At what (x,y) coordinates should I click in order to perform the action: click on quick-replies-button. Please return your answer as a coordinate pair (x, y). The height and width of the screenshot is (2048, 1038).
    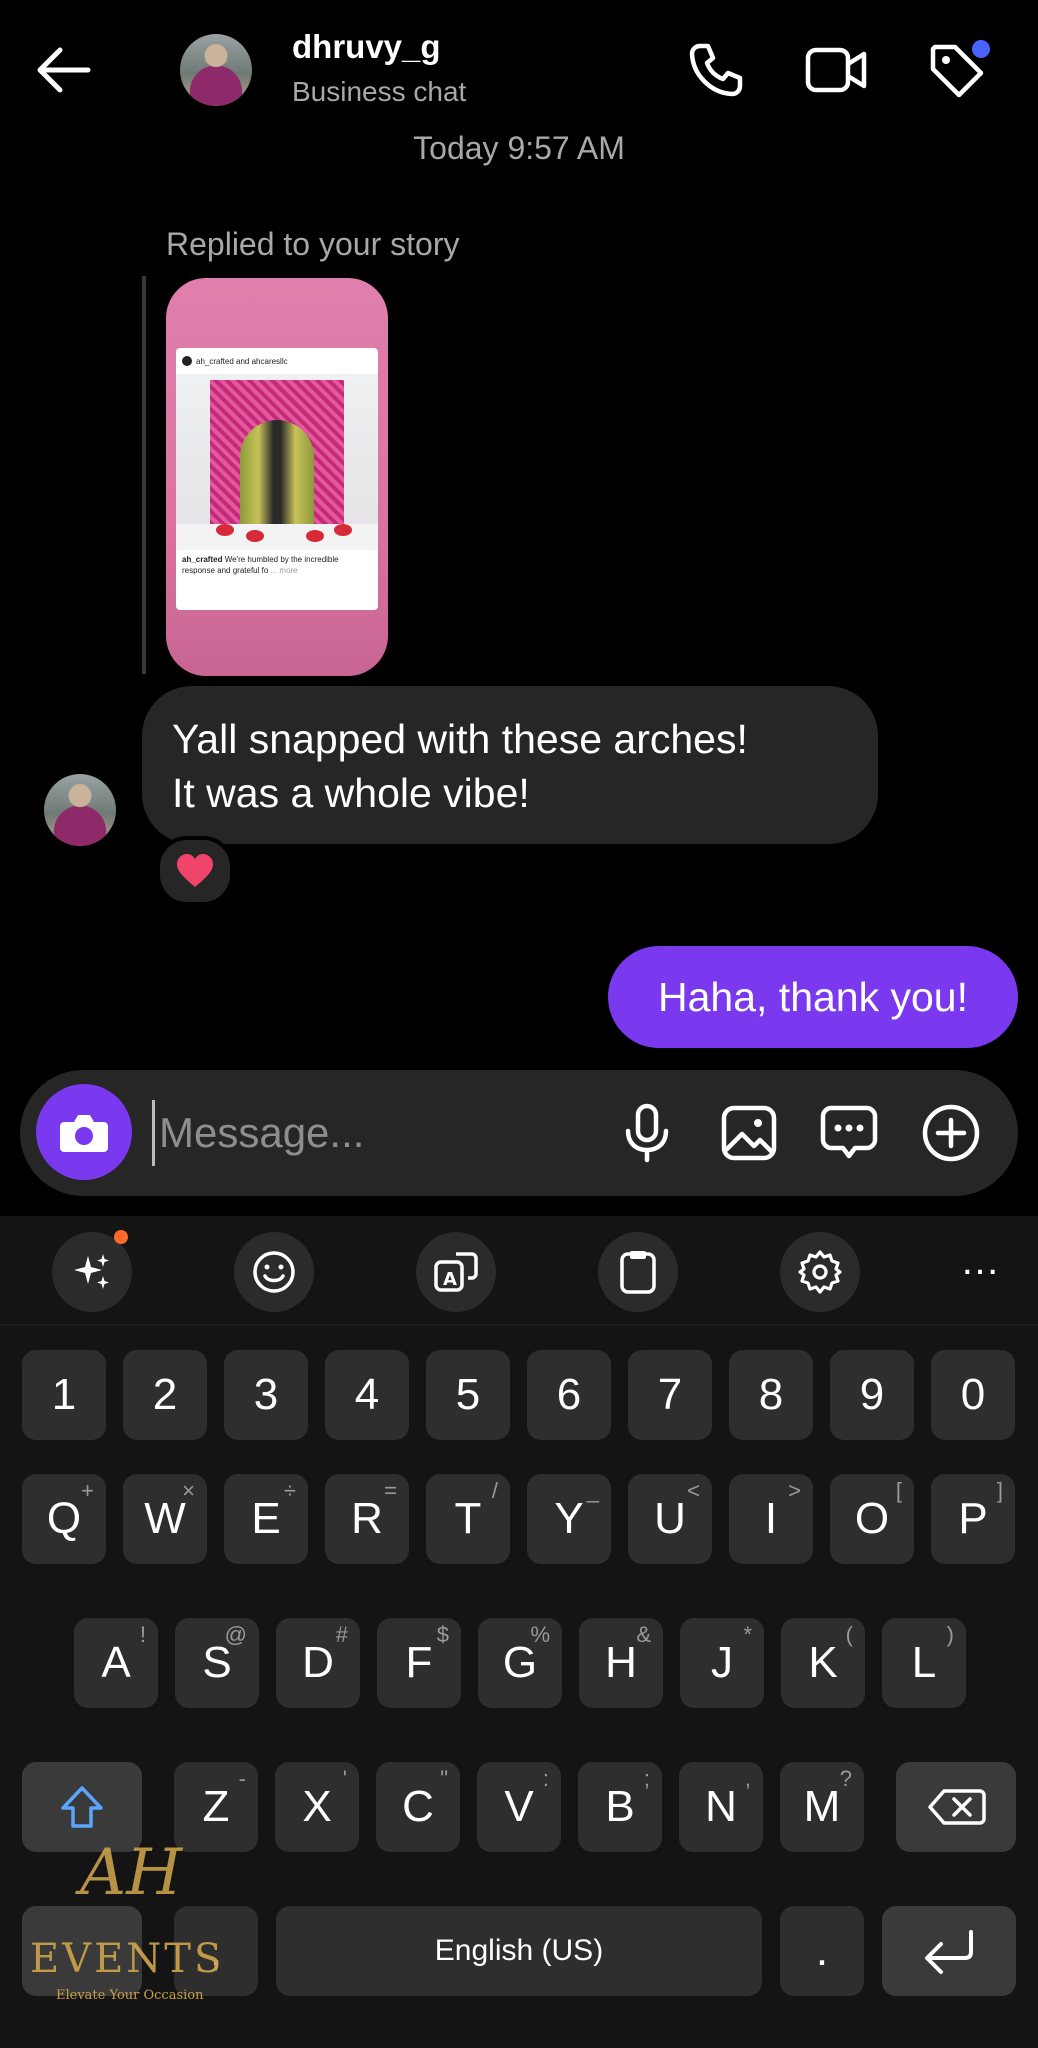
    Looking at the image, I should click on (849, 1133).